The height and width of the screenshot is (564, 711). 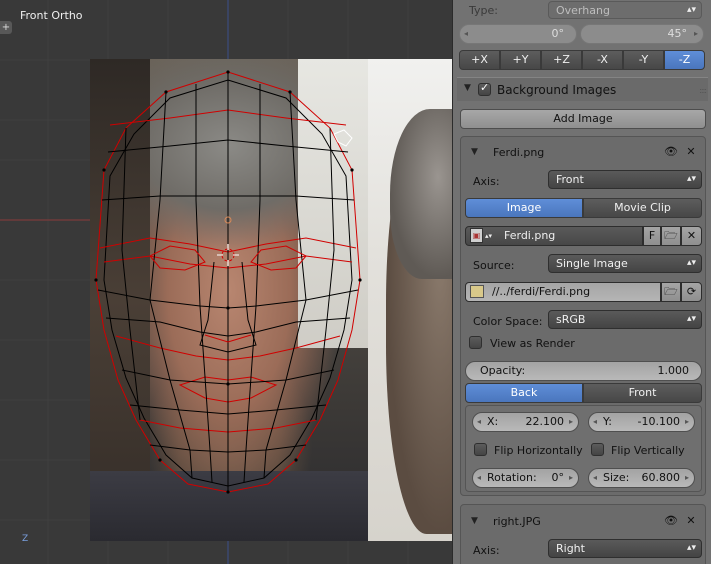 I want to click on file-package-icon, so click(x=477, y=291).